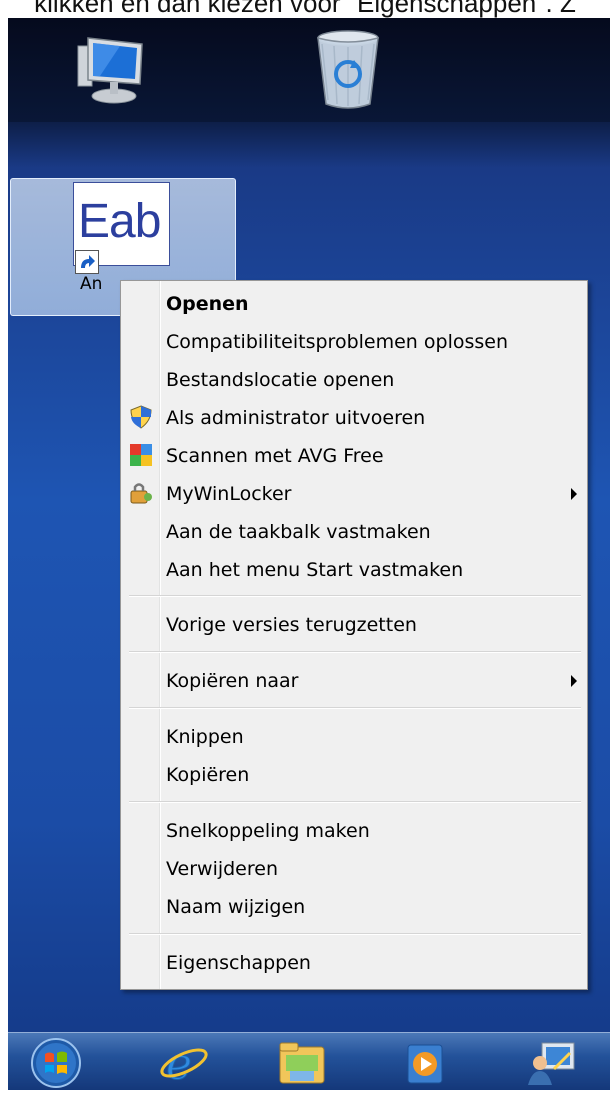 This screenshot has height=1106, width=610. Describe the element at coordinates (141, 417) in the screenshot. I see `uac-shield-icon` at that location.